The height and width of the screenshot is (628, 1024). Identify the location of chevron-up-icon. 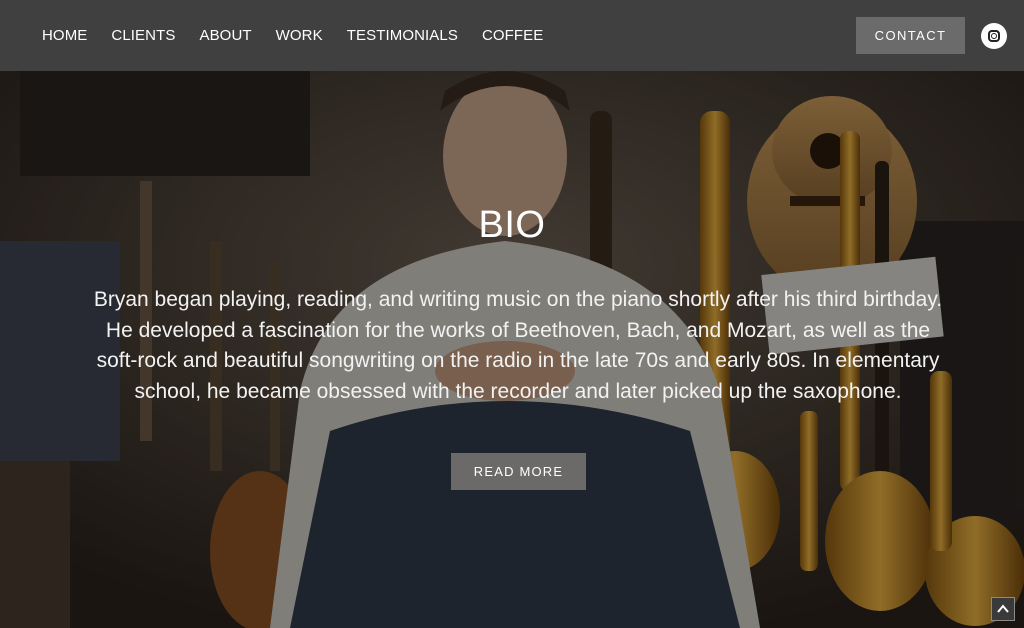
(1003, 608).